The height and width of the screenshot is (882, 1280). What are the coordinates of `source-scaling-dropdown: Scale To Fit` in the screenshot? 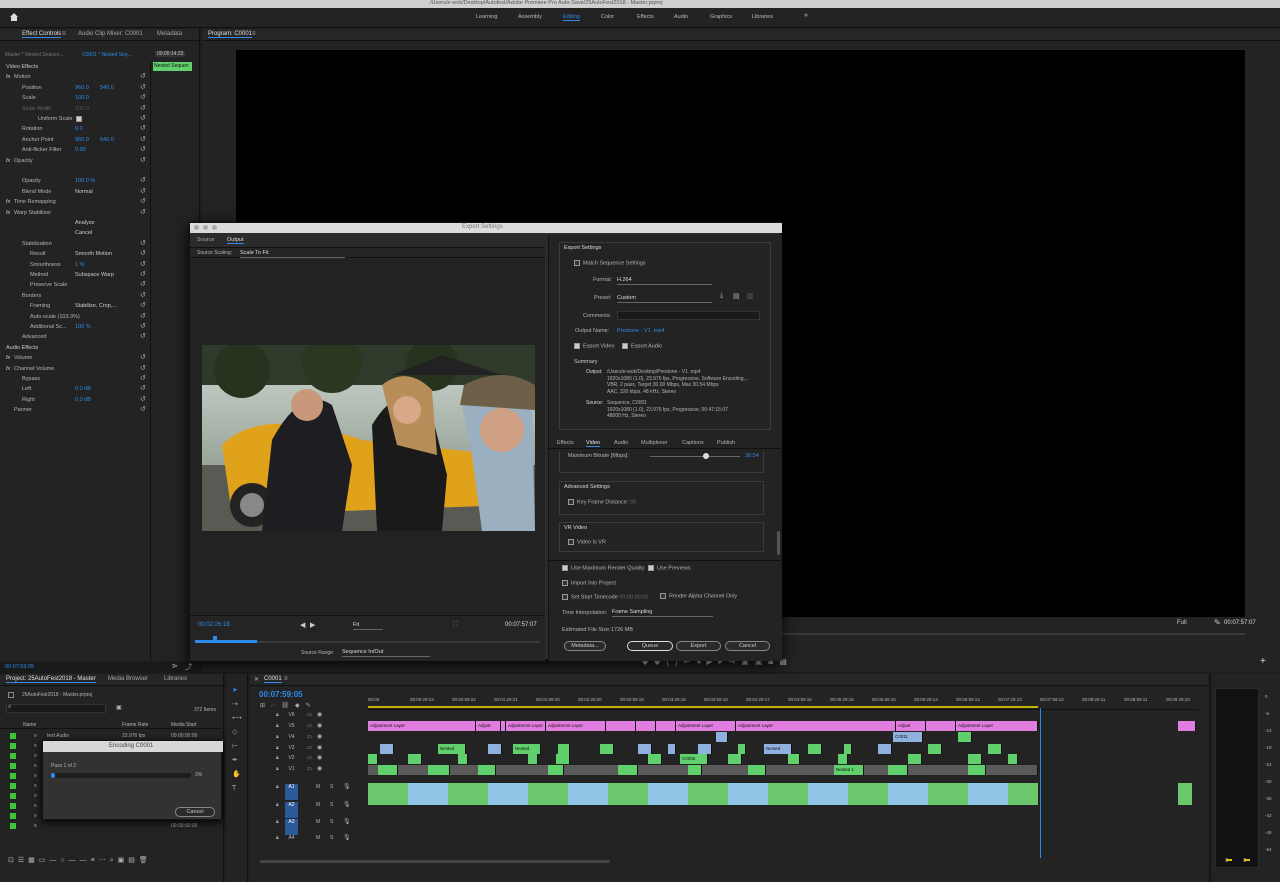 It's located at (292, 253).